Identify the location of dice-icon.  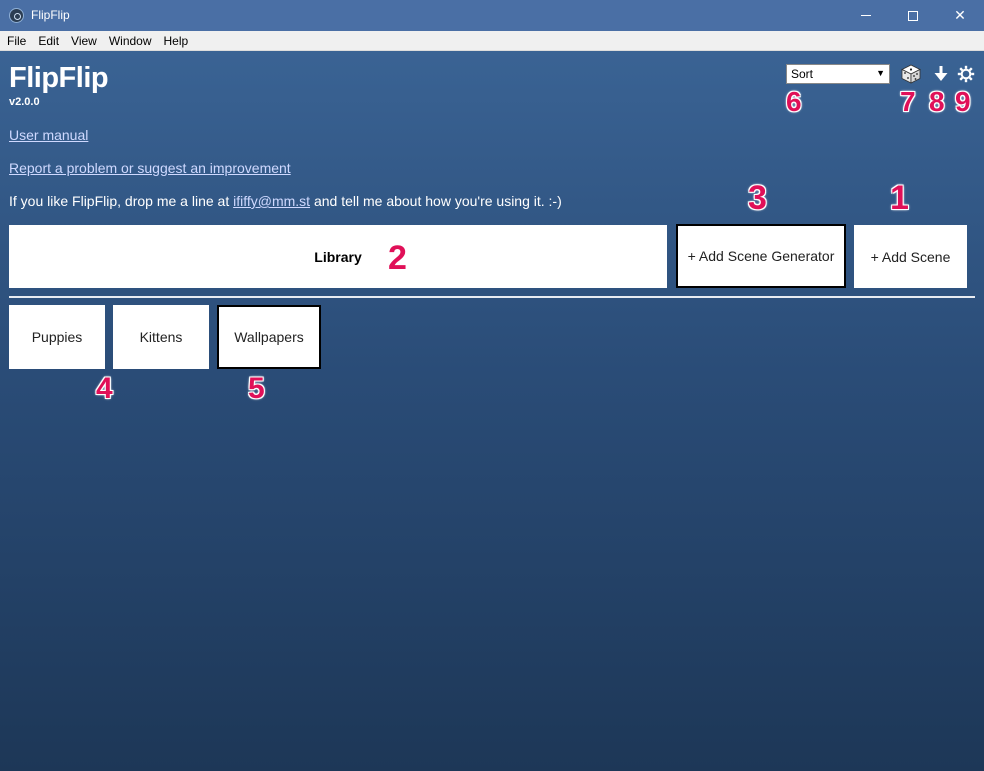
(911, 74).